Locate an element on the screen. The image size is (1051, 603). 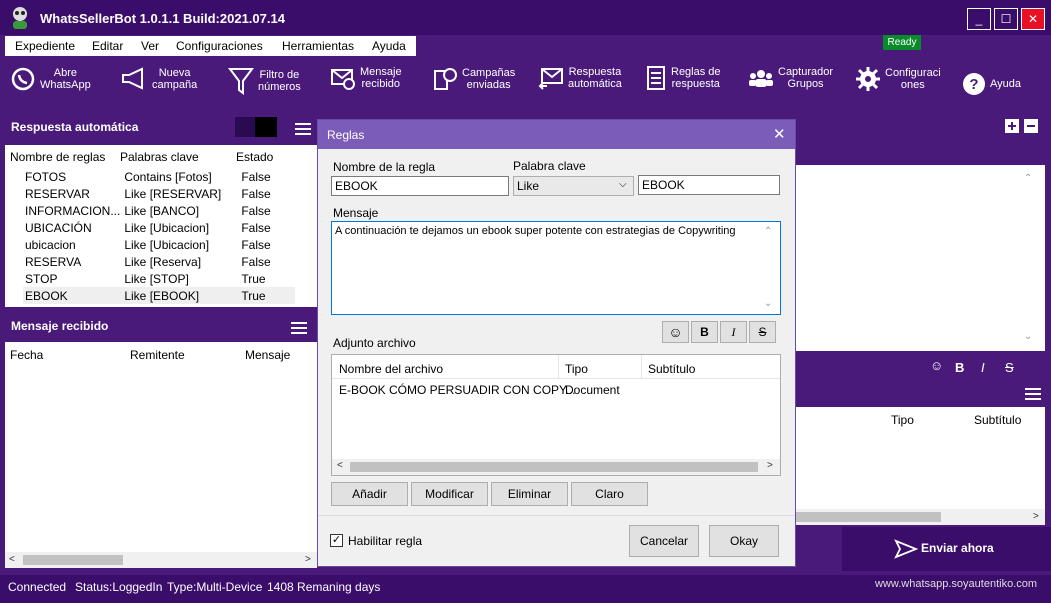
rule-name-input: EBOOK is located at coordinates (420, 186).